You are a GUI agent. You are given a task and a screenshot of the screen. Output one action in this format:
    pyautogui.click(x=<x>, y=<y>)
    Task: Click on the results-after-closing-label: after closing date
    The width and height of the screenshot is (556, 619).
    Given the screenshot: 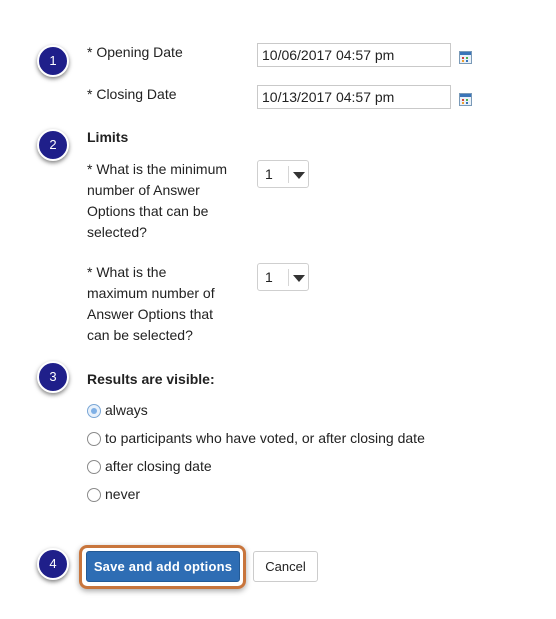 What is the action you would take?
    pyautogui.click(x=158, y=466)
    